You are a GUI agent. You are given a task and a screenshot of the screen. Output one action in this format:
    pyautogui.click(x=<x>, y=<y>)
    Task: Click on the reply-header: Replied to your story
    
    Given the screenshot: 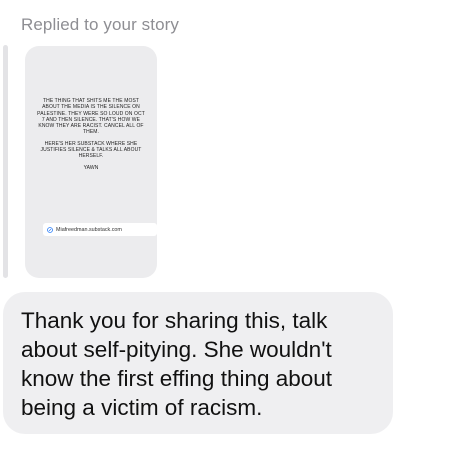 What is the action you would take?
    pyautogui.click(x=100, y=24)
    